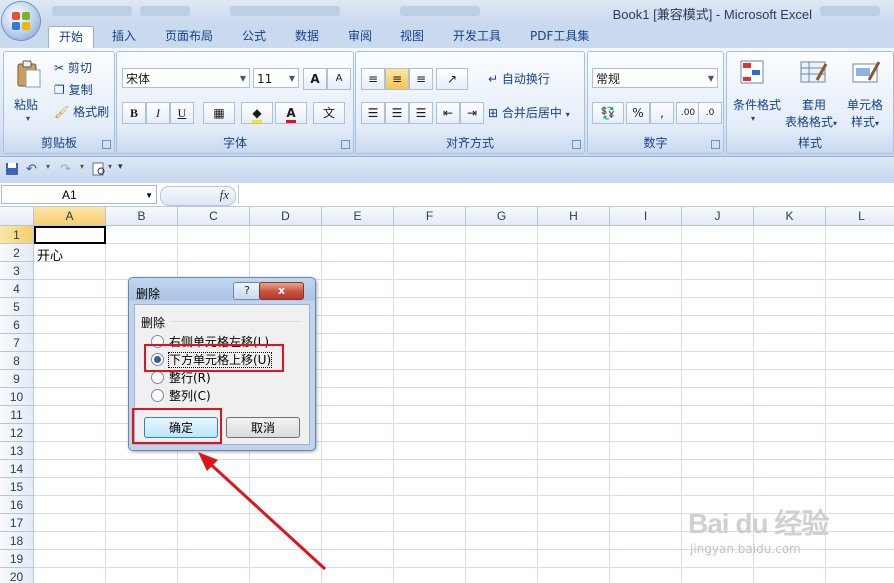 The height and width of the screenshot is (583, 894). Describe the element at coordinates (360, 36) in the screenshot. I see `tab-review: 审阅` at that location.